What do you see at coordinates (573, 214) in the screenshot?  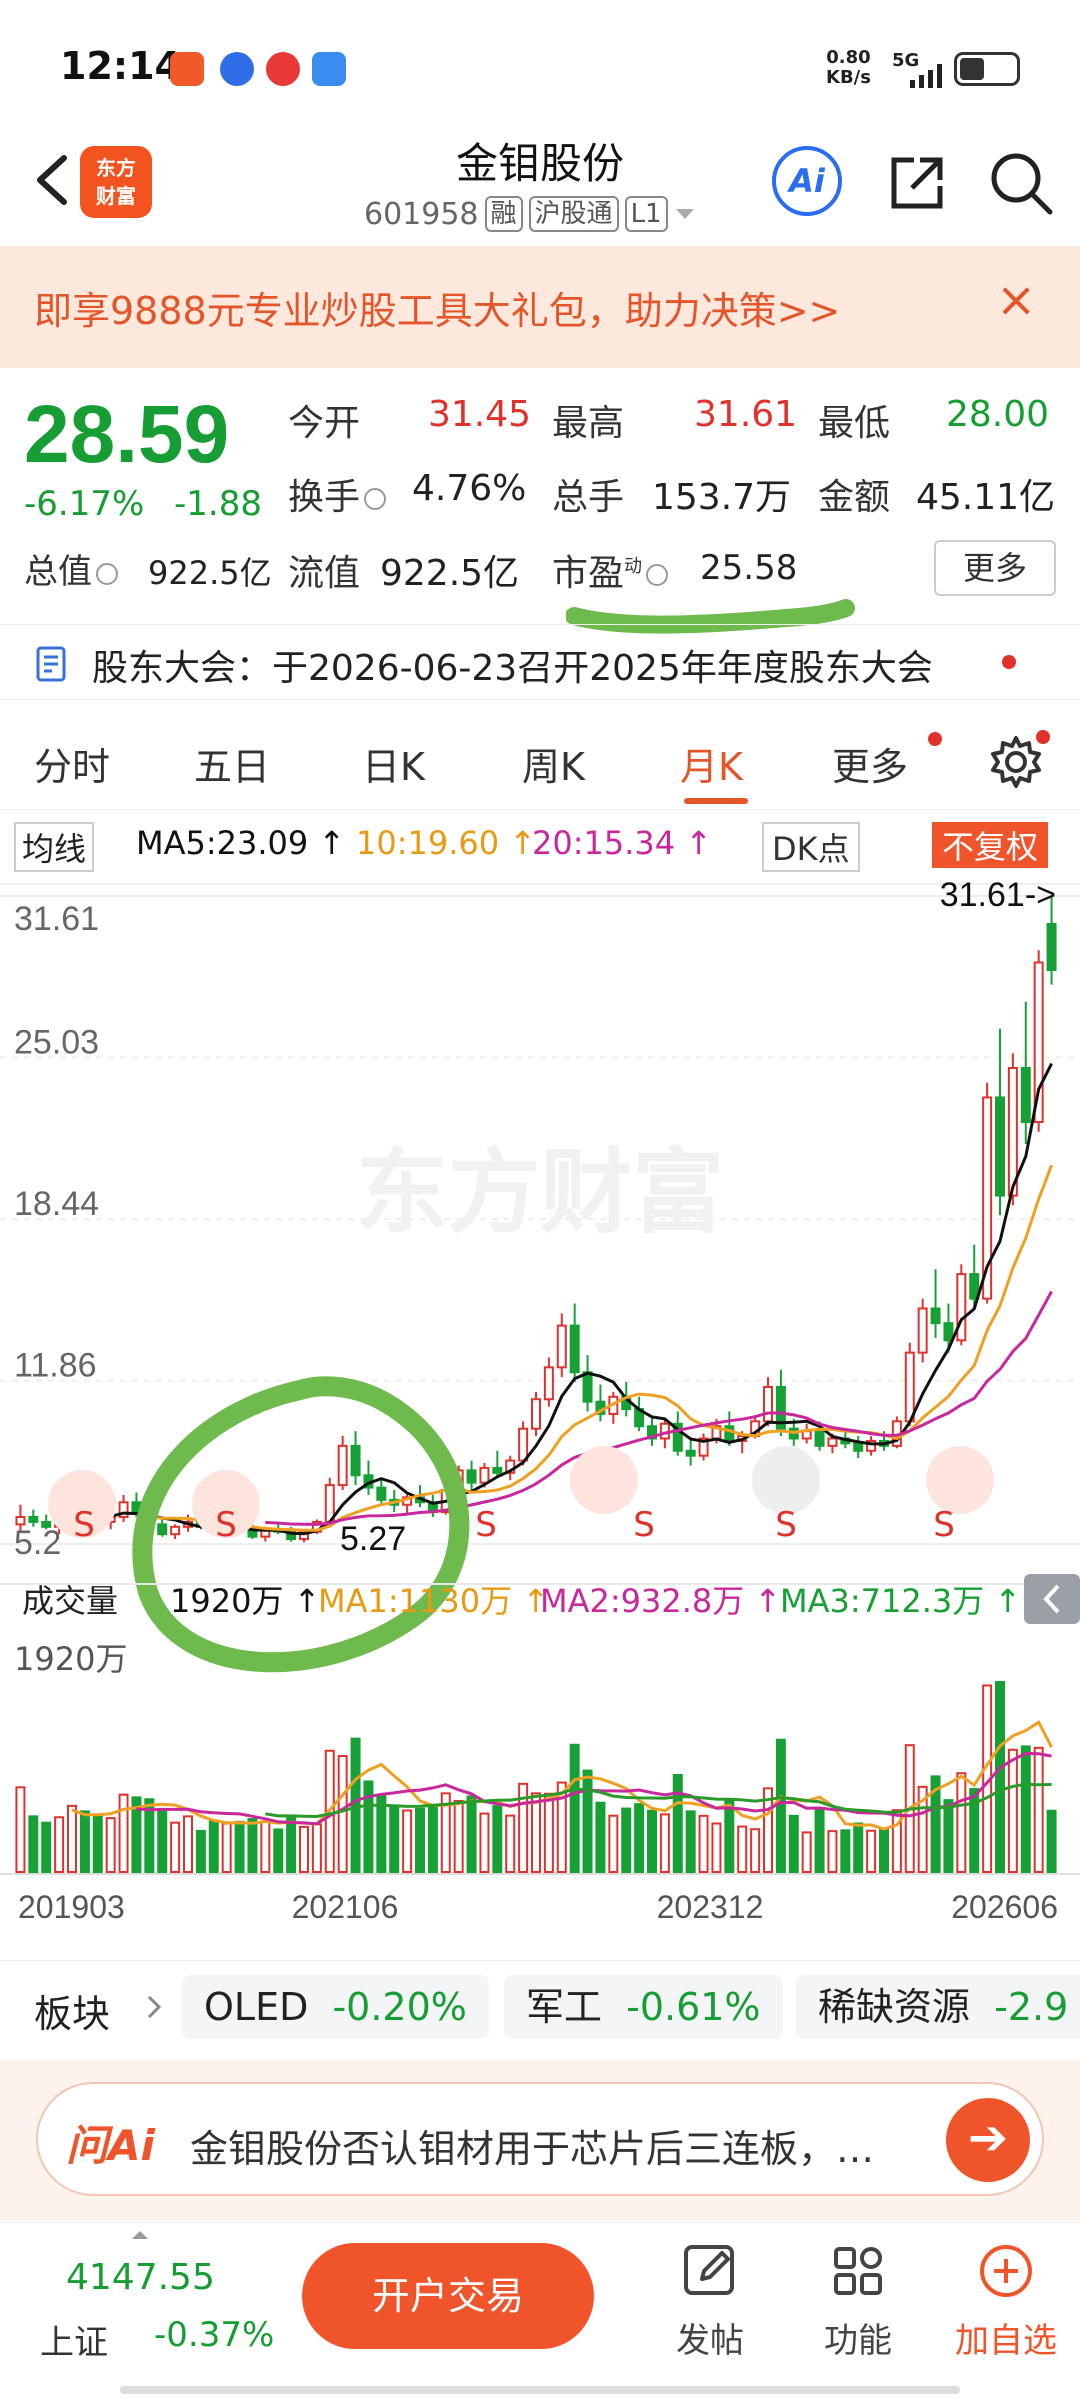 I see `tag-connect: 沪股通` at bounding box center [573, 214].